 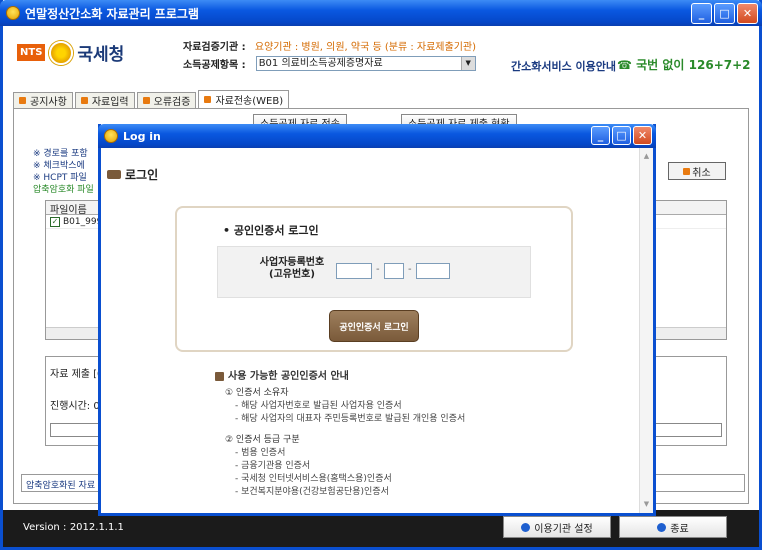 What do you see at coordinates (60, 154) in the screenshot?
I see `note-line: ※ 경로를 포함` at bounding box center [60, 154].